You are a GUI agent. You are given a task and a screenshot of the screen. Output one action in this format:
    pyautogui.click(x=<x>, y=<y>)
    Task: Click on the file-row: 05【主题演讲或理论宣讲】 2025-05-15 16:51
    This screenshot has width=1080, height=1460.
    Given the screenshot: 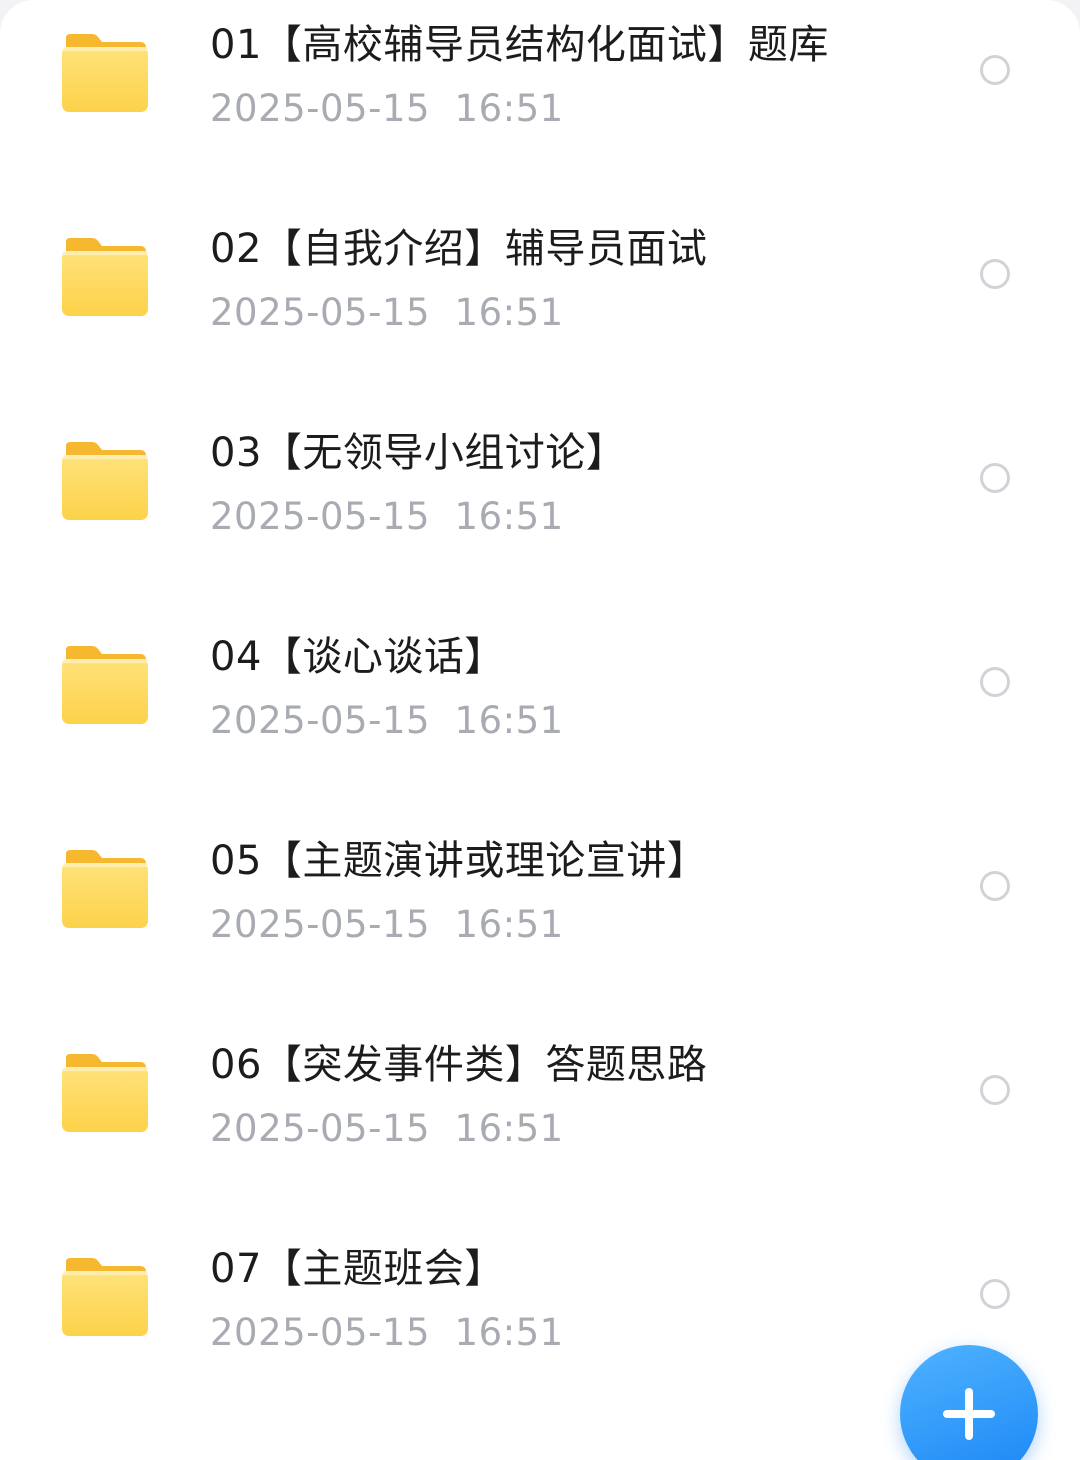 What is the action you would take?
    pyautogui.click(x=540, y=918)
    